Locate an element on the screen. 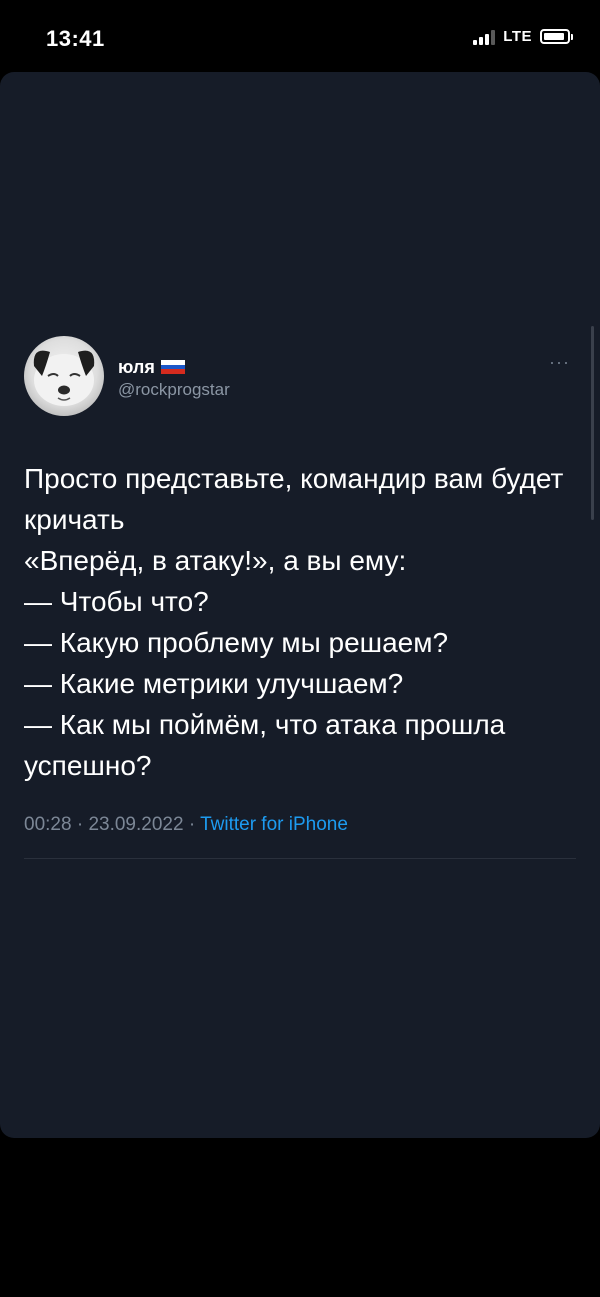 This screenshot has height=1297, width=600. username: @rockprogstar is located at coordinates (174, 390).